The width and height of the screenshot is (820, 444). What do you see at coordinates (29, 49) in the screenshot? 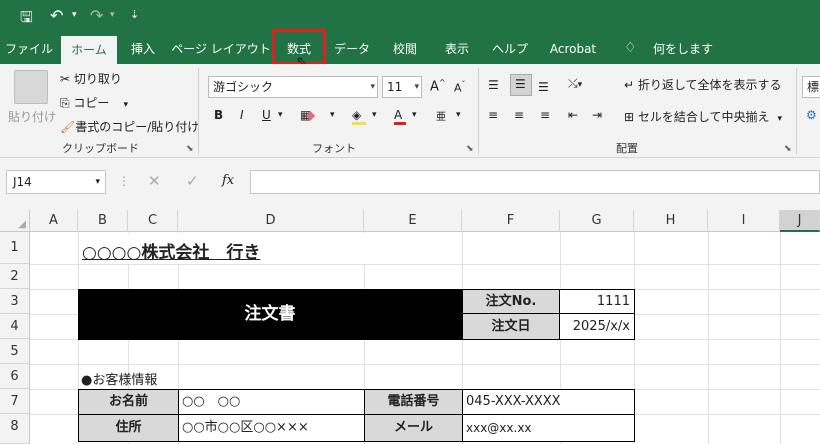
I see `tab-file: ファイル` at bounding box center [29, 49].